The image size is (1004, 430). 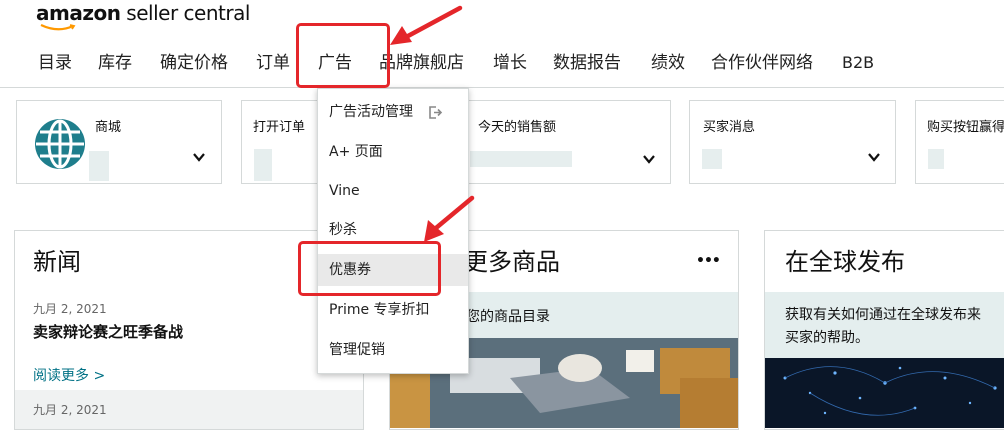 I want to click on widget-marketplace-title: 商城, so click(x=108, y=127).